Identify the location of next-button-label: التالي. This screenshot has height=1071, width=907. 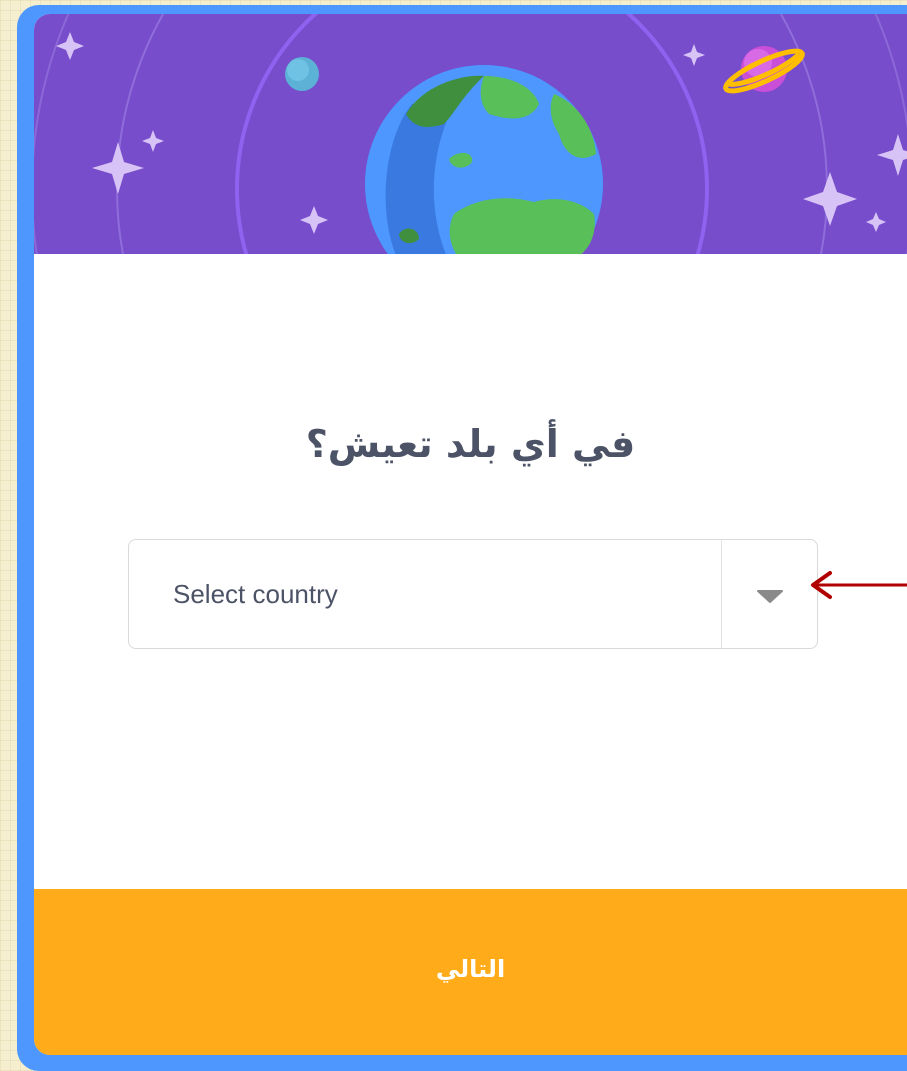
(470, 969).